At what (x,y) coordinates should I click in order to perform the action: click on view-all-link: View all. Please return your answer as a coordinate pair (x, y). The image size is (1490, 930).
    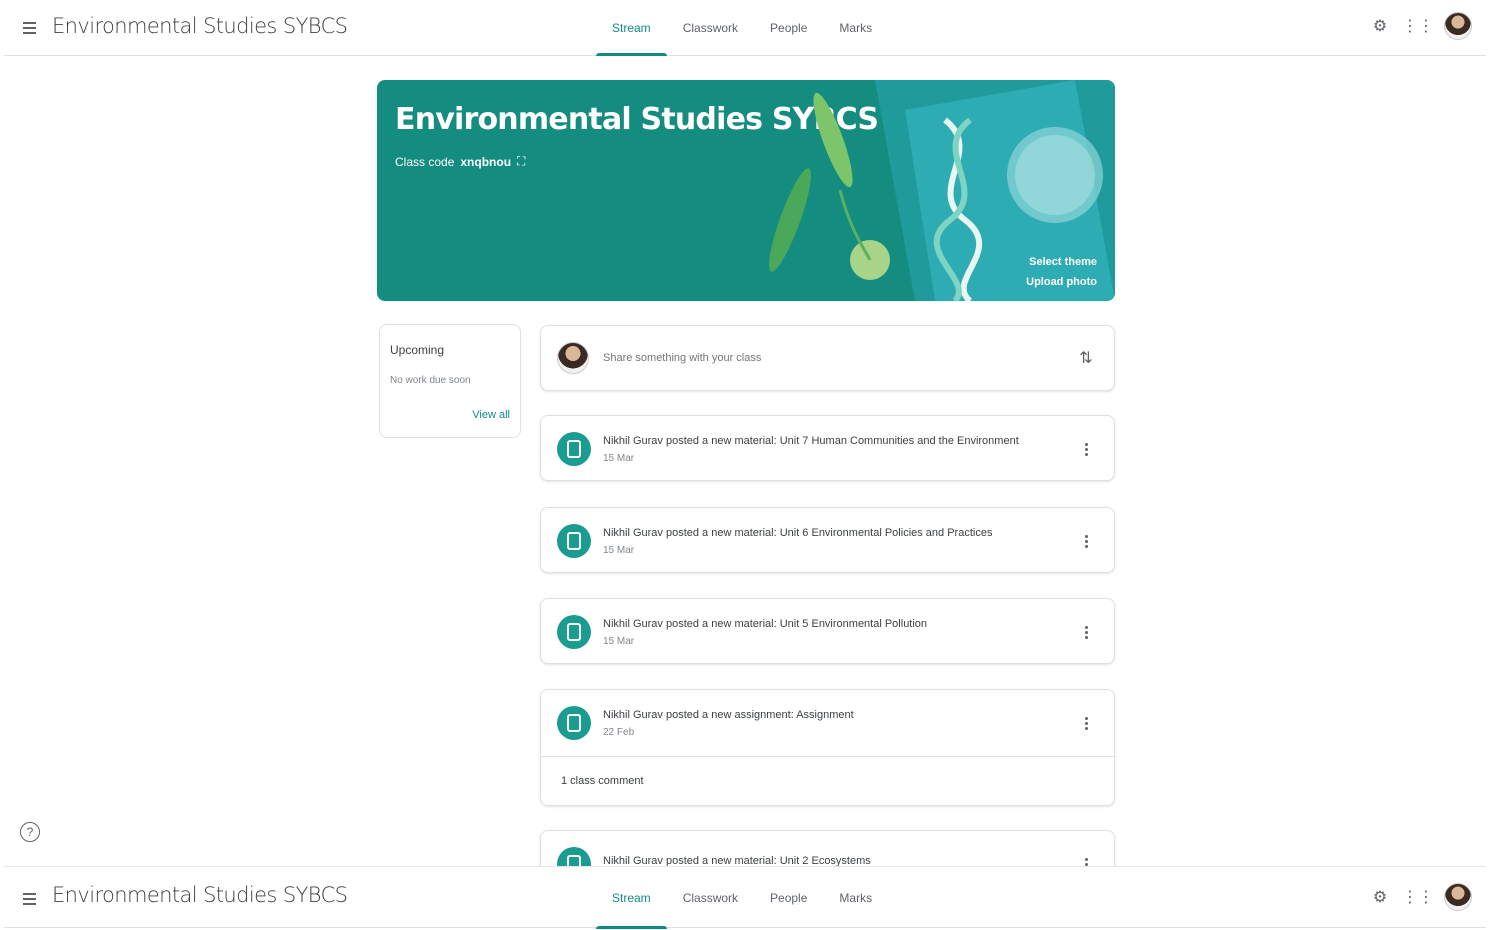
    Looking at the image, I should click on (491, 415).